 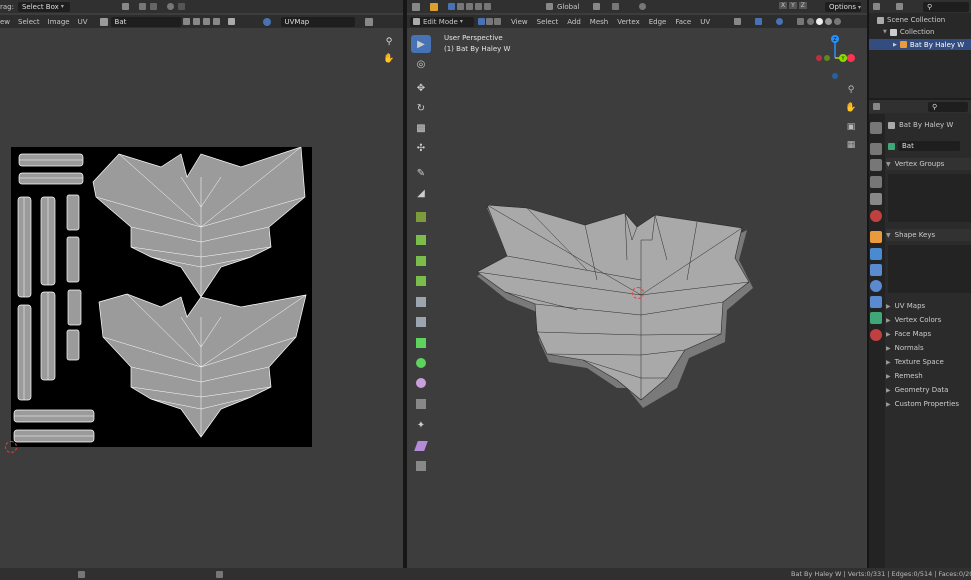 What do you see at coordinates (929, 269) in the screenshot?
I see `shape-keys-list` at bounding box center [929, 269].